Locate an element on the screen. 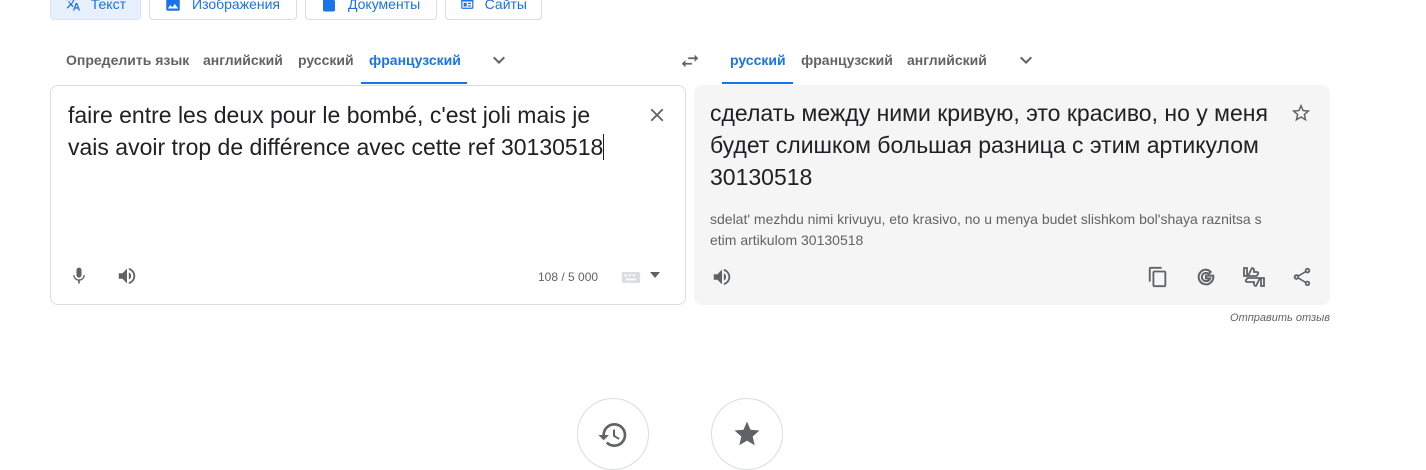 The image size is (1426, 470). target-lang-russian: русский is located at coordinates (758, 61).